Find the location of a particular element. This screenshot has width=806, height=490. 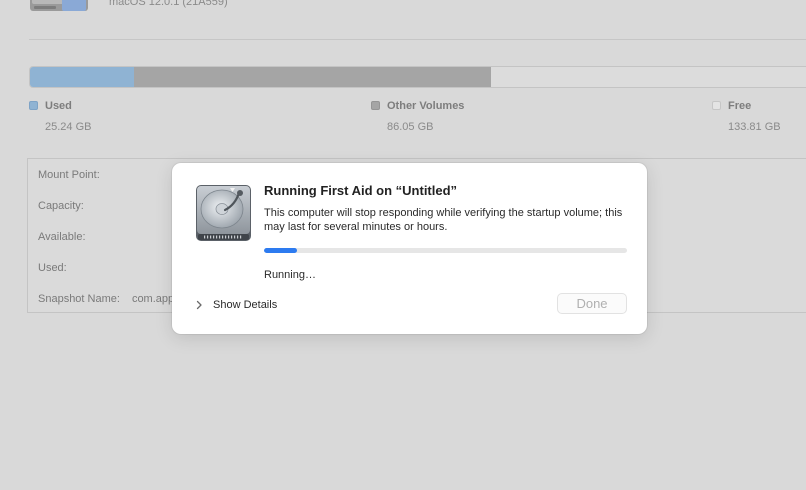

legend-used-value: 25.24 GB is located at coordinates (68, 127).